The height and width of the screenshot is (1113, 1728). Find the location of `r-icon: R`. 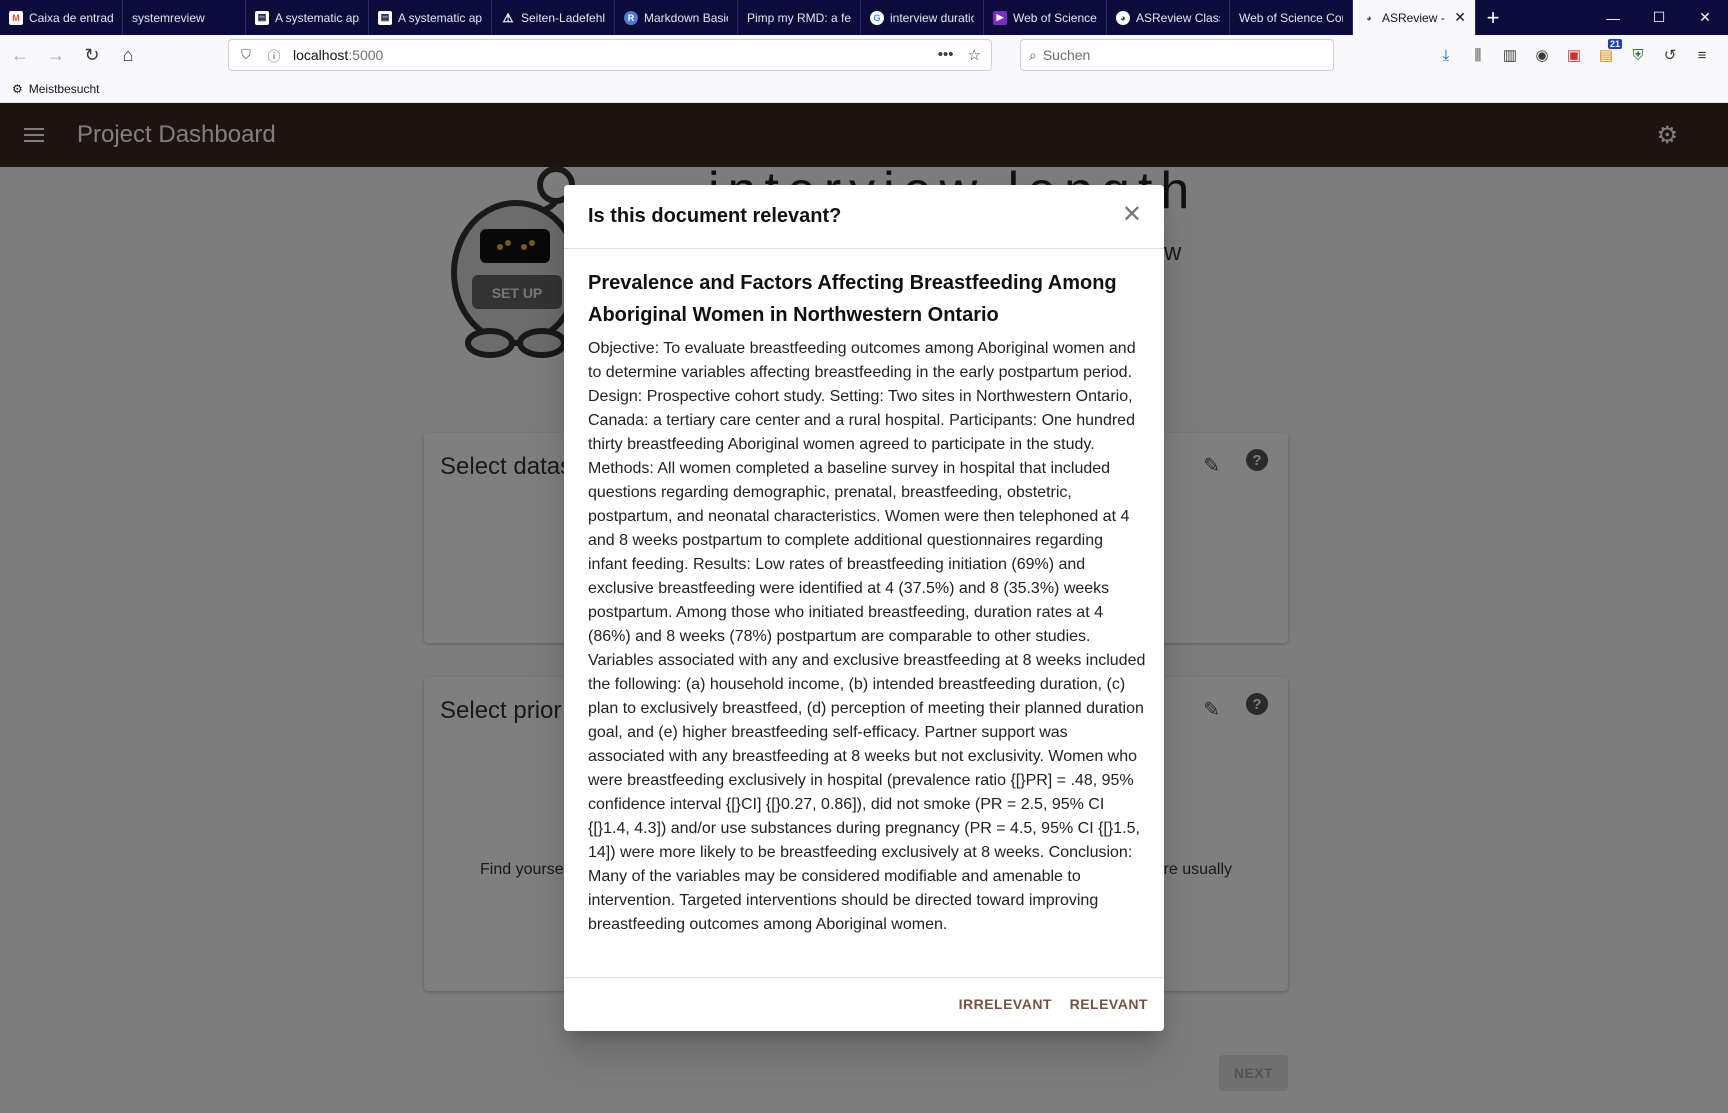

r-icon: R is located at coordinates (631, 17).